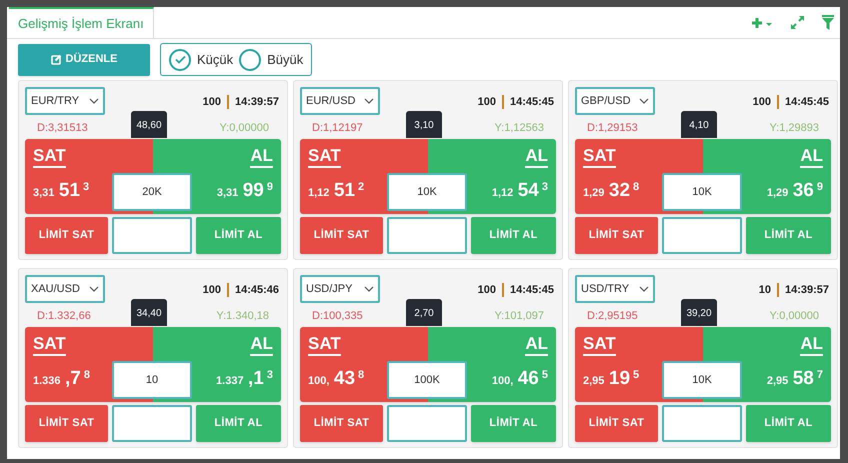 The height and width of the screenshot is (463, 848). I want to click on add-dropdown-icon, so click(762, 22).